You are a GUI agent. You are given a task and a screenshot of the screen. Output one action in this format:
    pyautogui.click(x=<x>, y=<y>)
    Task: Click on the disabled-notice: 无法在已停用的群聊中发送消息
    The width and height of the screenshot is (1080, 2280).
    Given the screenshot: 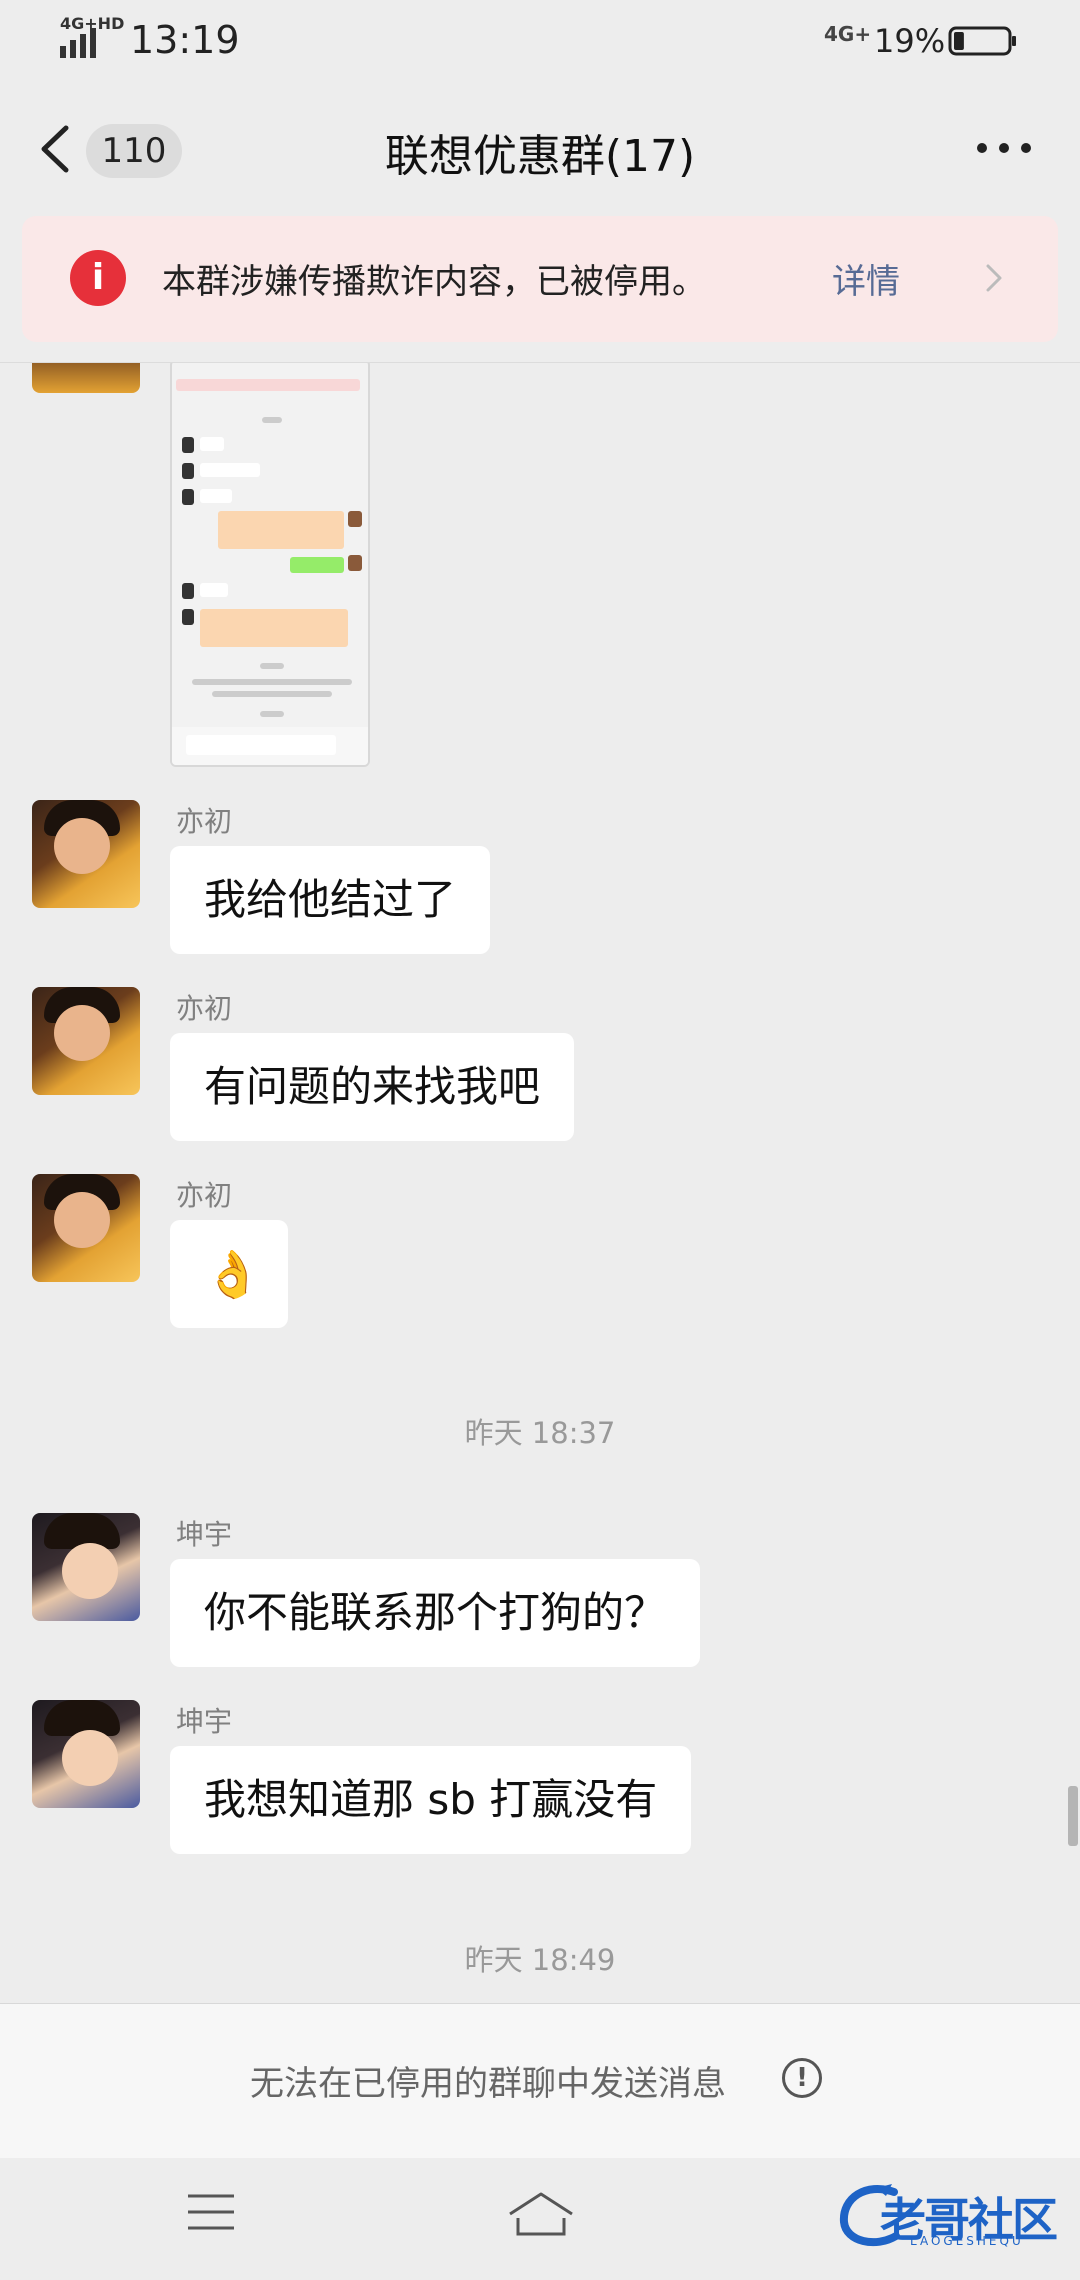 What is the action you would take?
    pyautogui.click(x=488, y=2084)
    